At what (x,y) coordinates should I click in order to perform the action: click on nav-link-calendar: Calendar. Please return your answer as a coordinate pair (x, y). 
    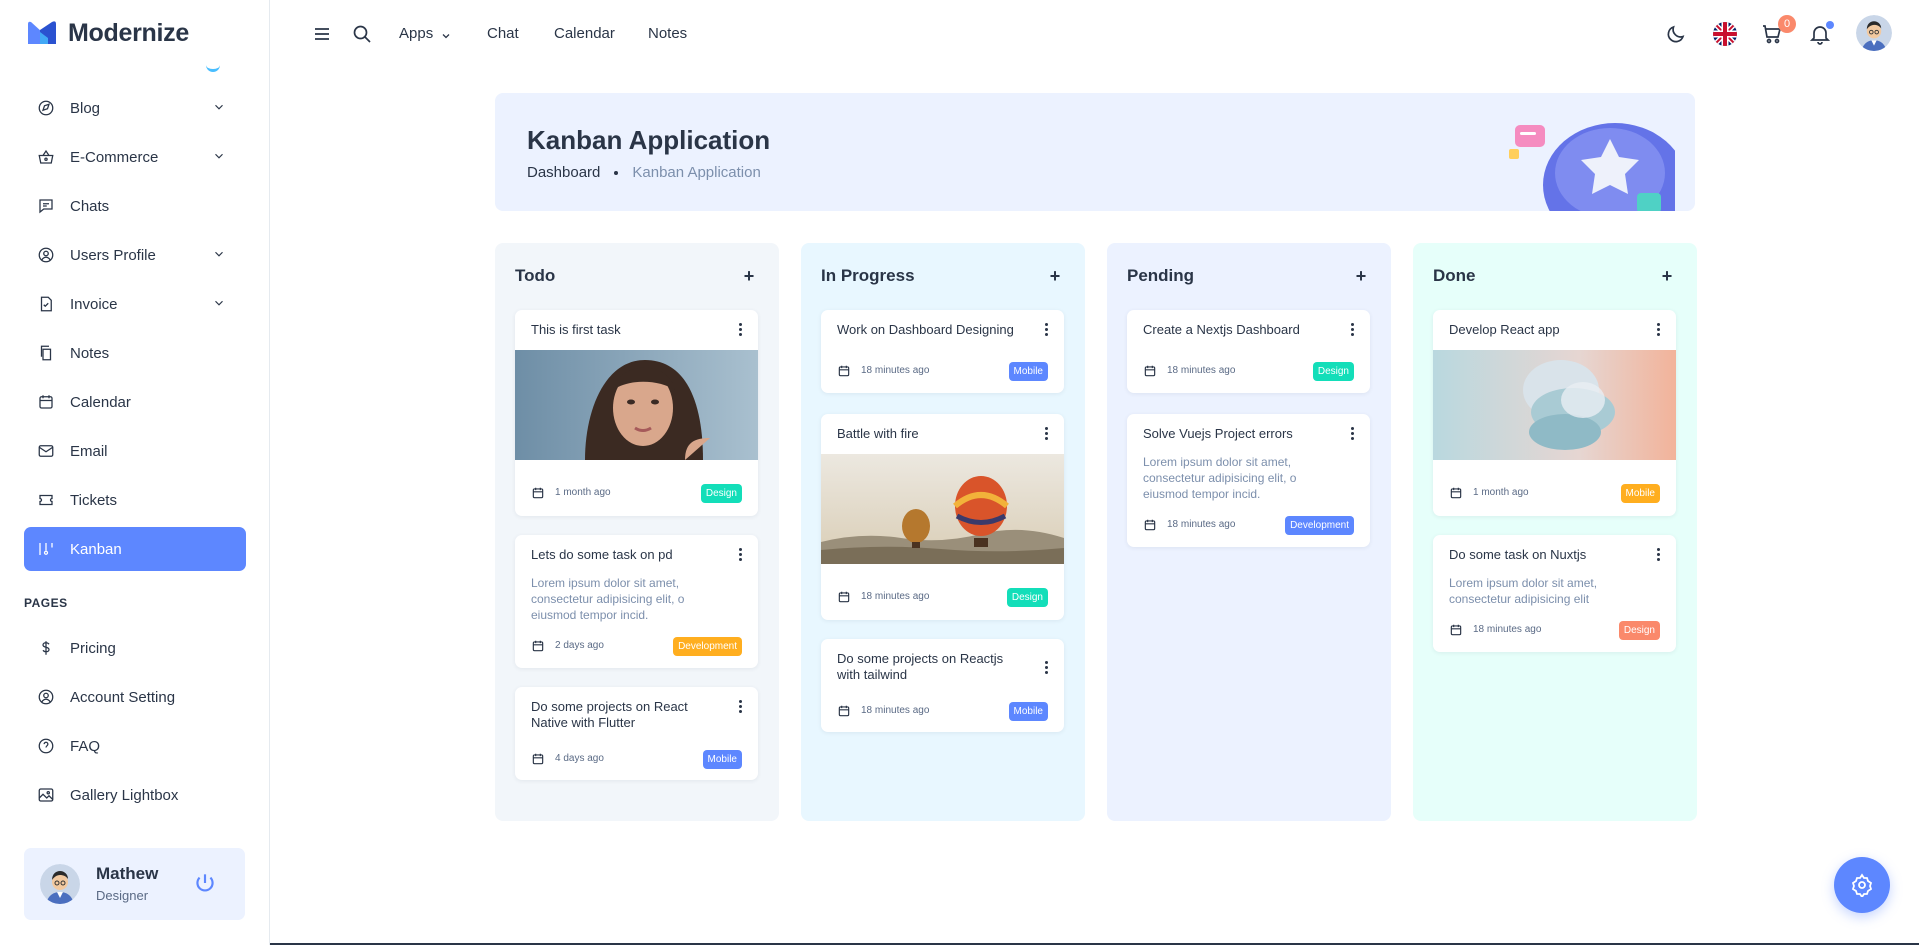
    Looking at the image, I should click on (584, 33).